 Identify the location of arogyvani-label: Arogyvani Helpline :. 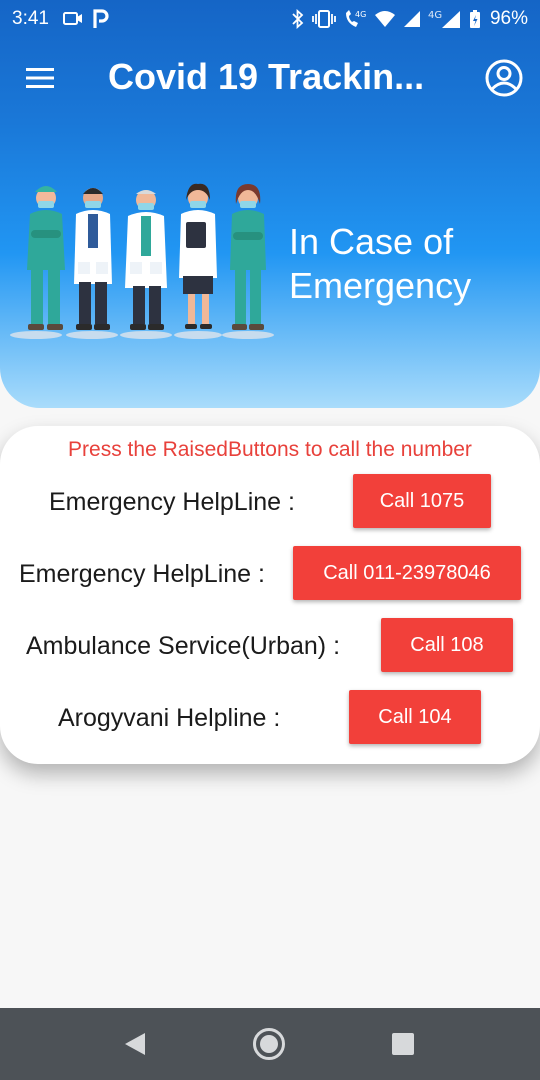
(169, 718).